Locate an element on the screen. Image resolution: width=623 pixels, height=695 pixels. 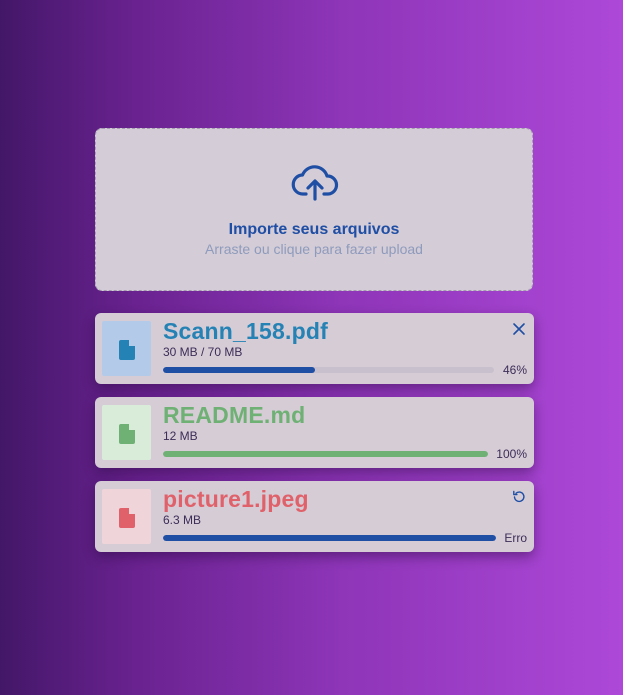
file-size: 12 MB is located at coordinates (180, 436).